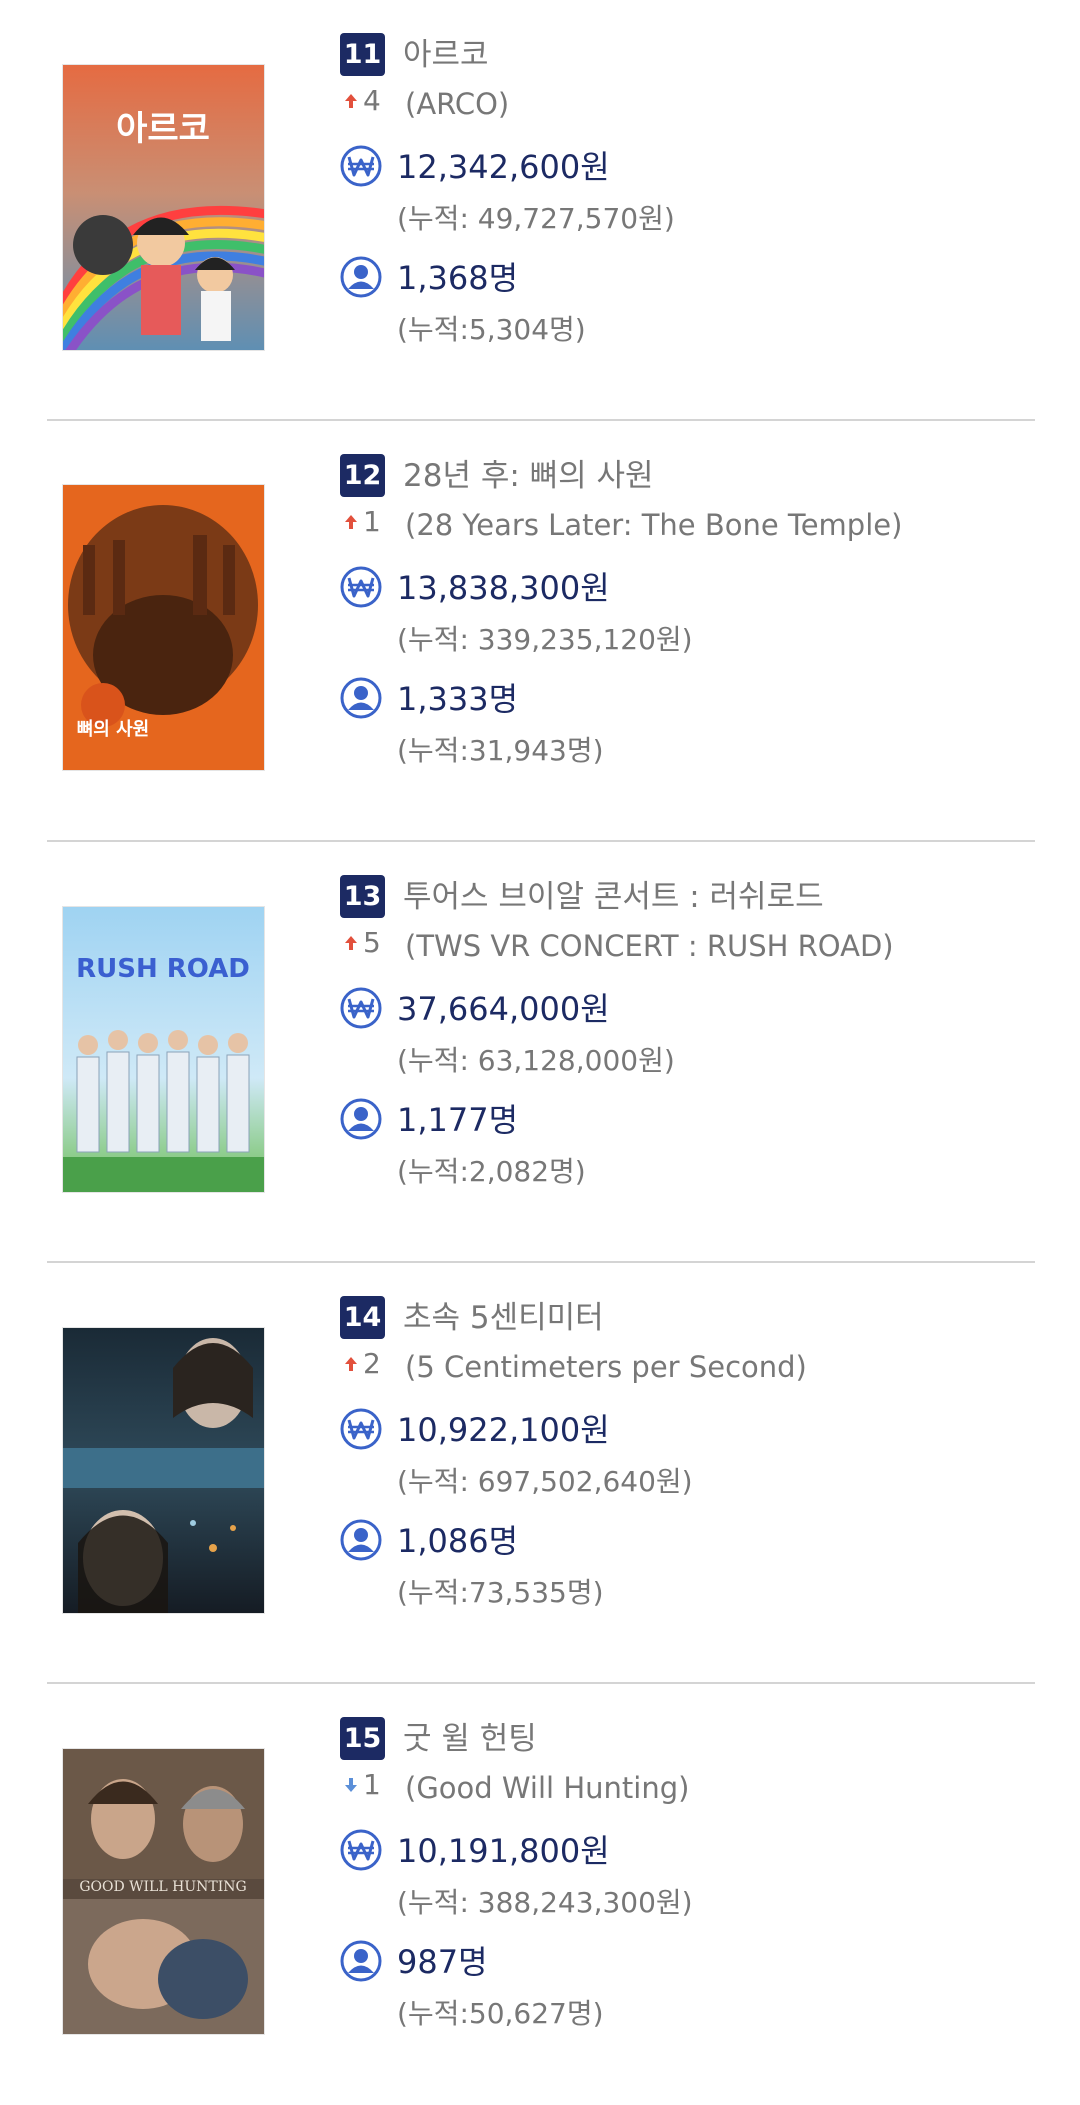 The width and height of the screenshot is (1080, 2105). I want to click on audience-value: 1,368명, so click(458, 278).